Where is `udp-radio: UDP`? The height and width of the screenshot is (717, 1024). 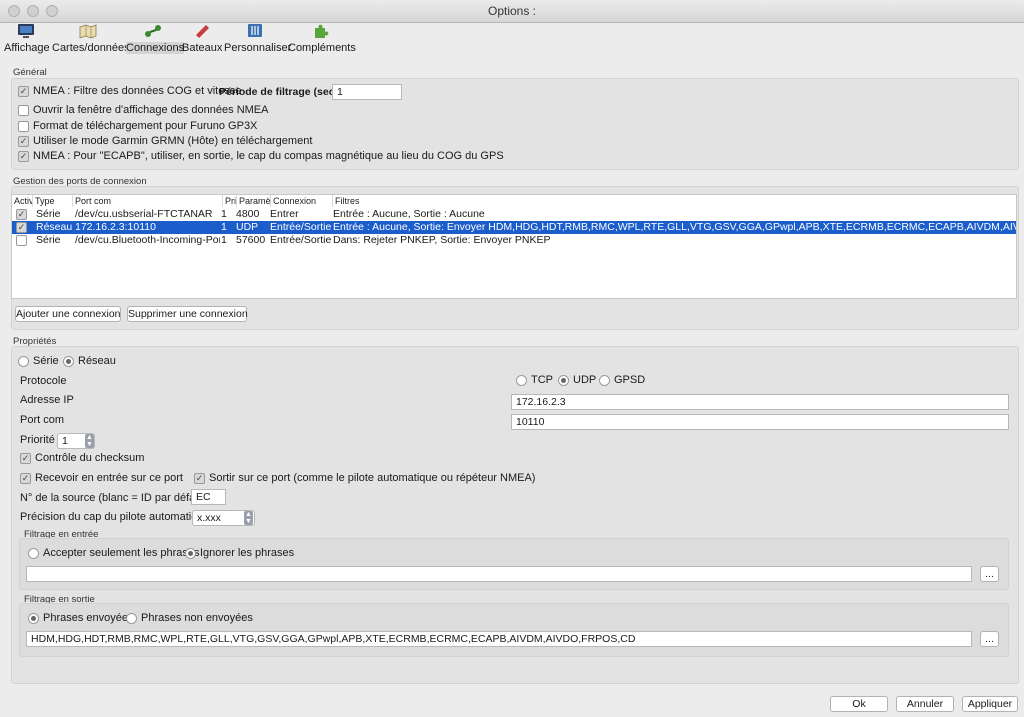 udp-radio: UDP is located at coordinates (577, 380).